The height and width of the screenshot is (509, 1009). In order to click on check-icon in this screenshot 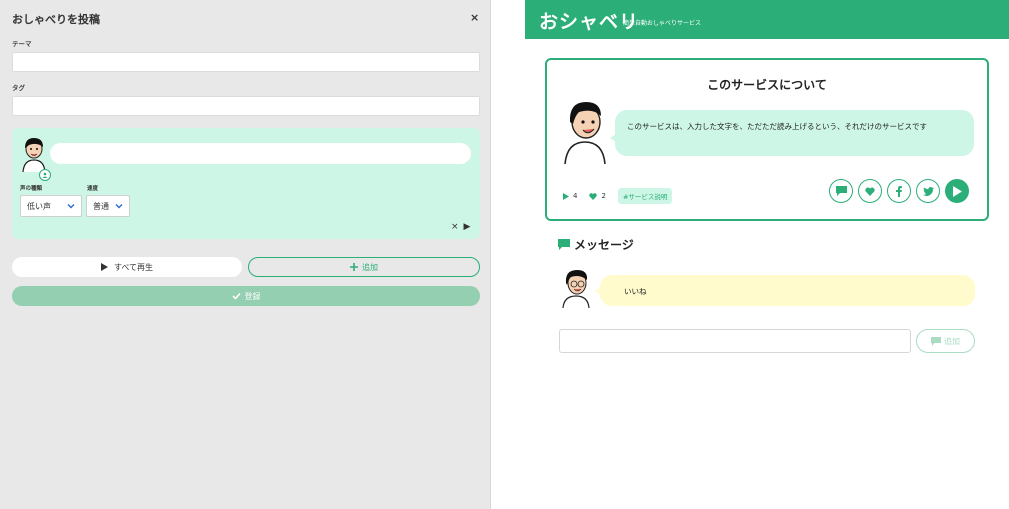, I will do `click(236, 296)`.